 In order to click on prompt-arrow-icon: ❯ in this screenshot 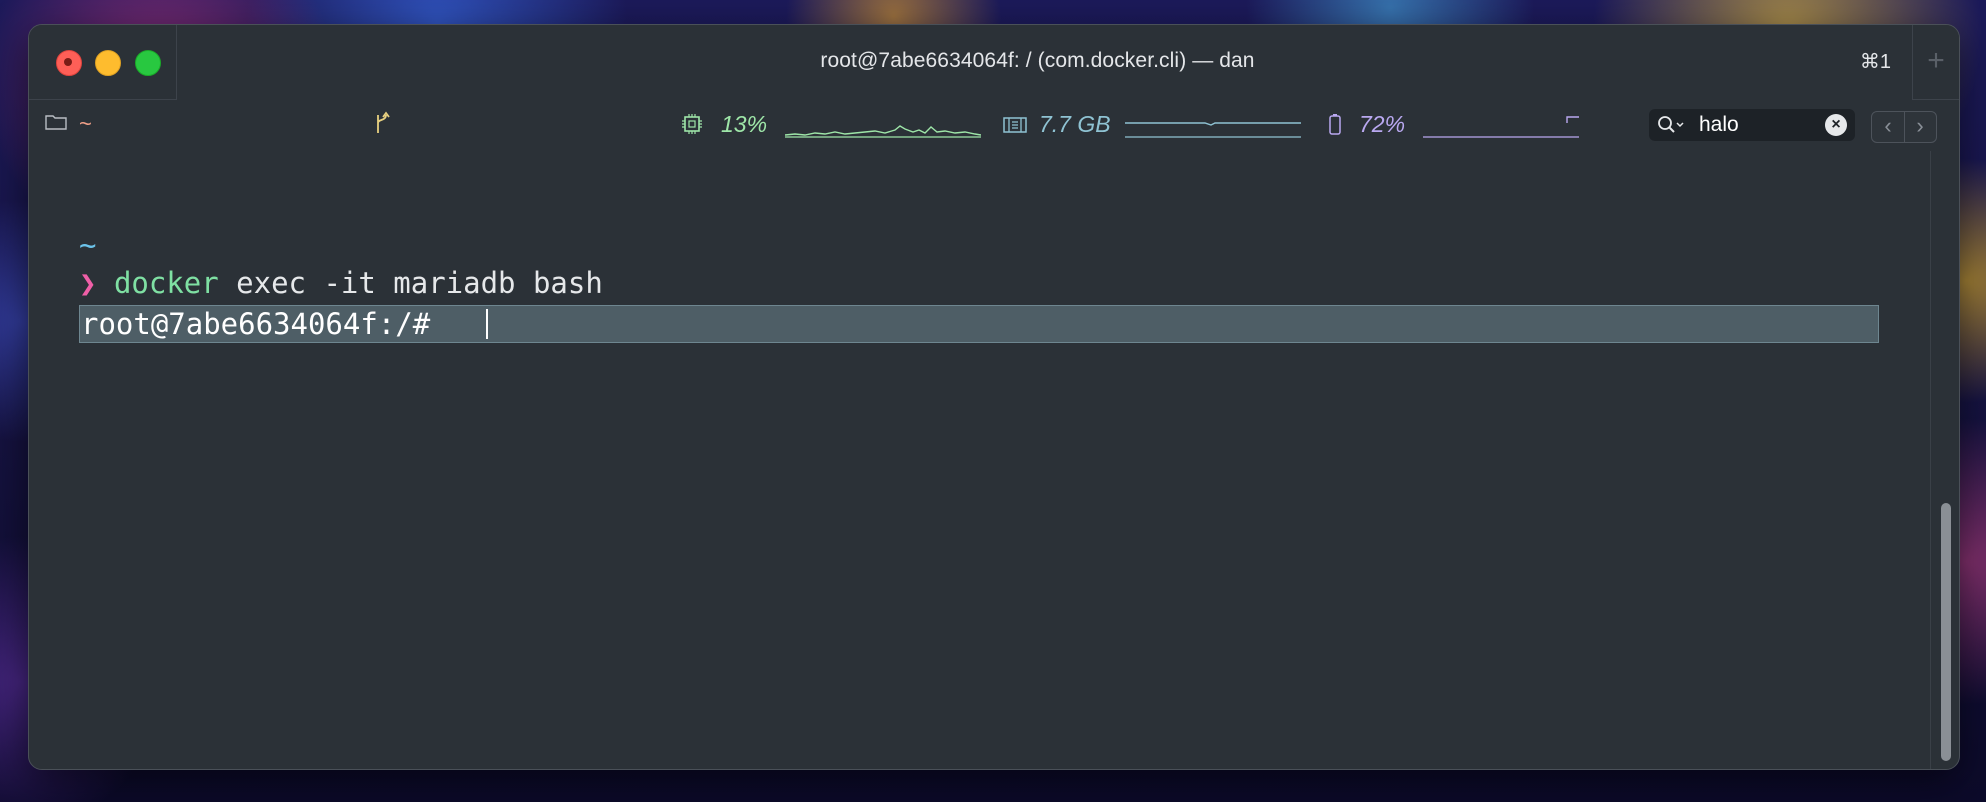, I will do `click(88, 283)`.